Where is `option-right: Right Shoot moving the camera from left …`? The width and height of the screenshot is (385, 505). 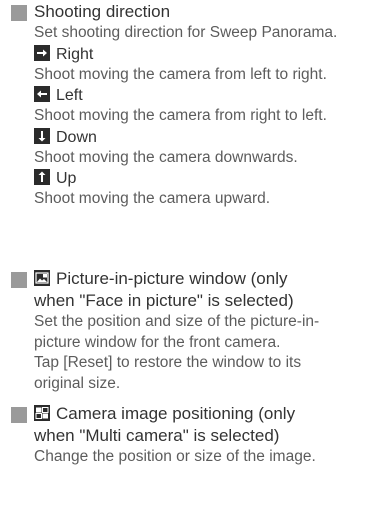 option-right: Right Shoot moving the camera from left … is located at coordinates (206, 65).